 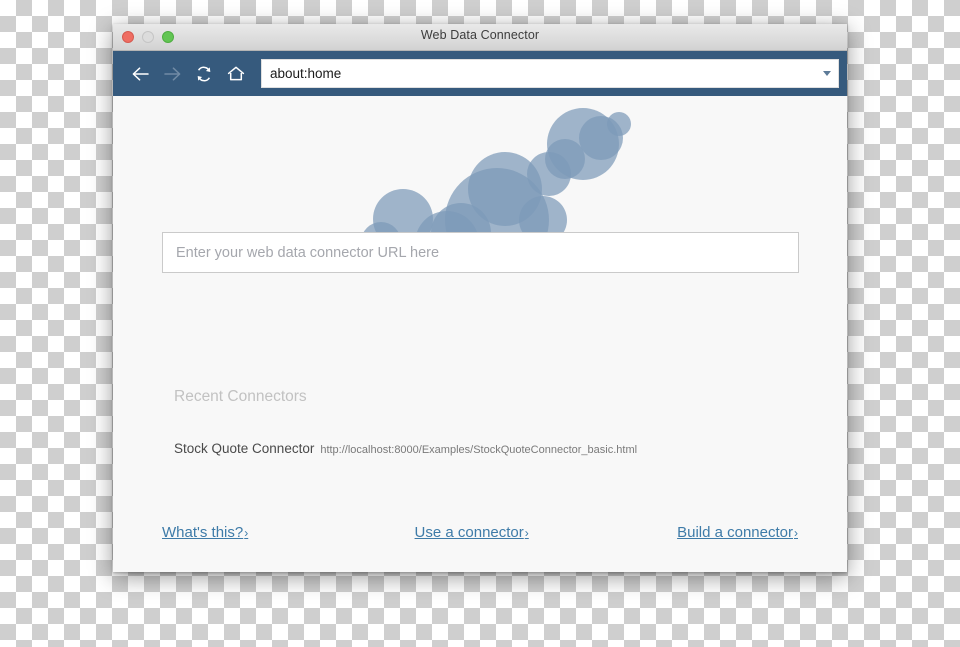 I want to click on connector-url-placeholder: Enter your web data connector URL here, so click(x=308, y=252).